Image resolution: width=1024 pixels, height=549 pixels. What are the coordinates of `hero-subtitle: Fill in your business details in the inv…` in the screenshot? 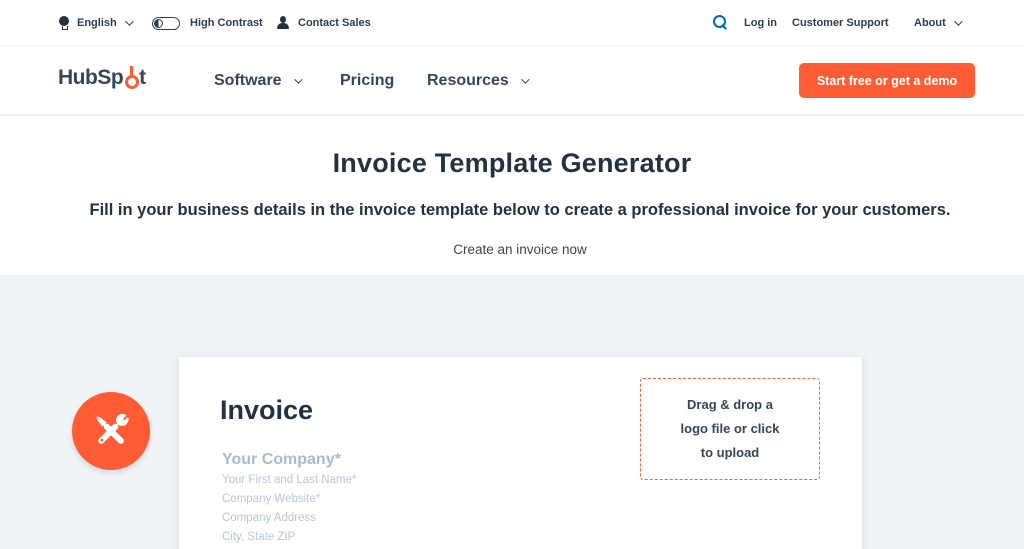 It's located at (520, 210).